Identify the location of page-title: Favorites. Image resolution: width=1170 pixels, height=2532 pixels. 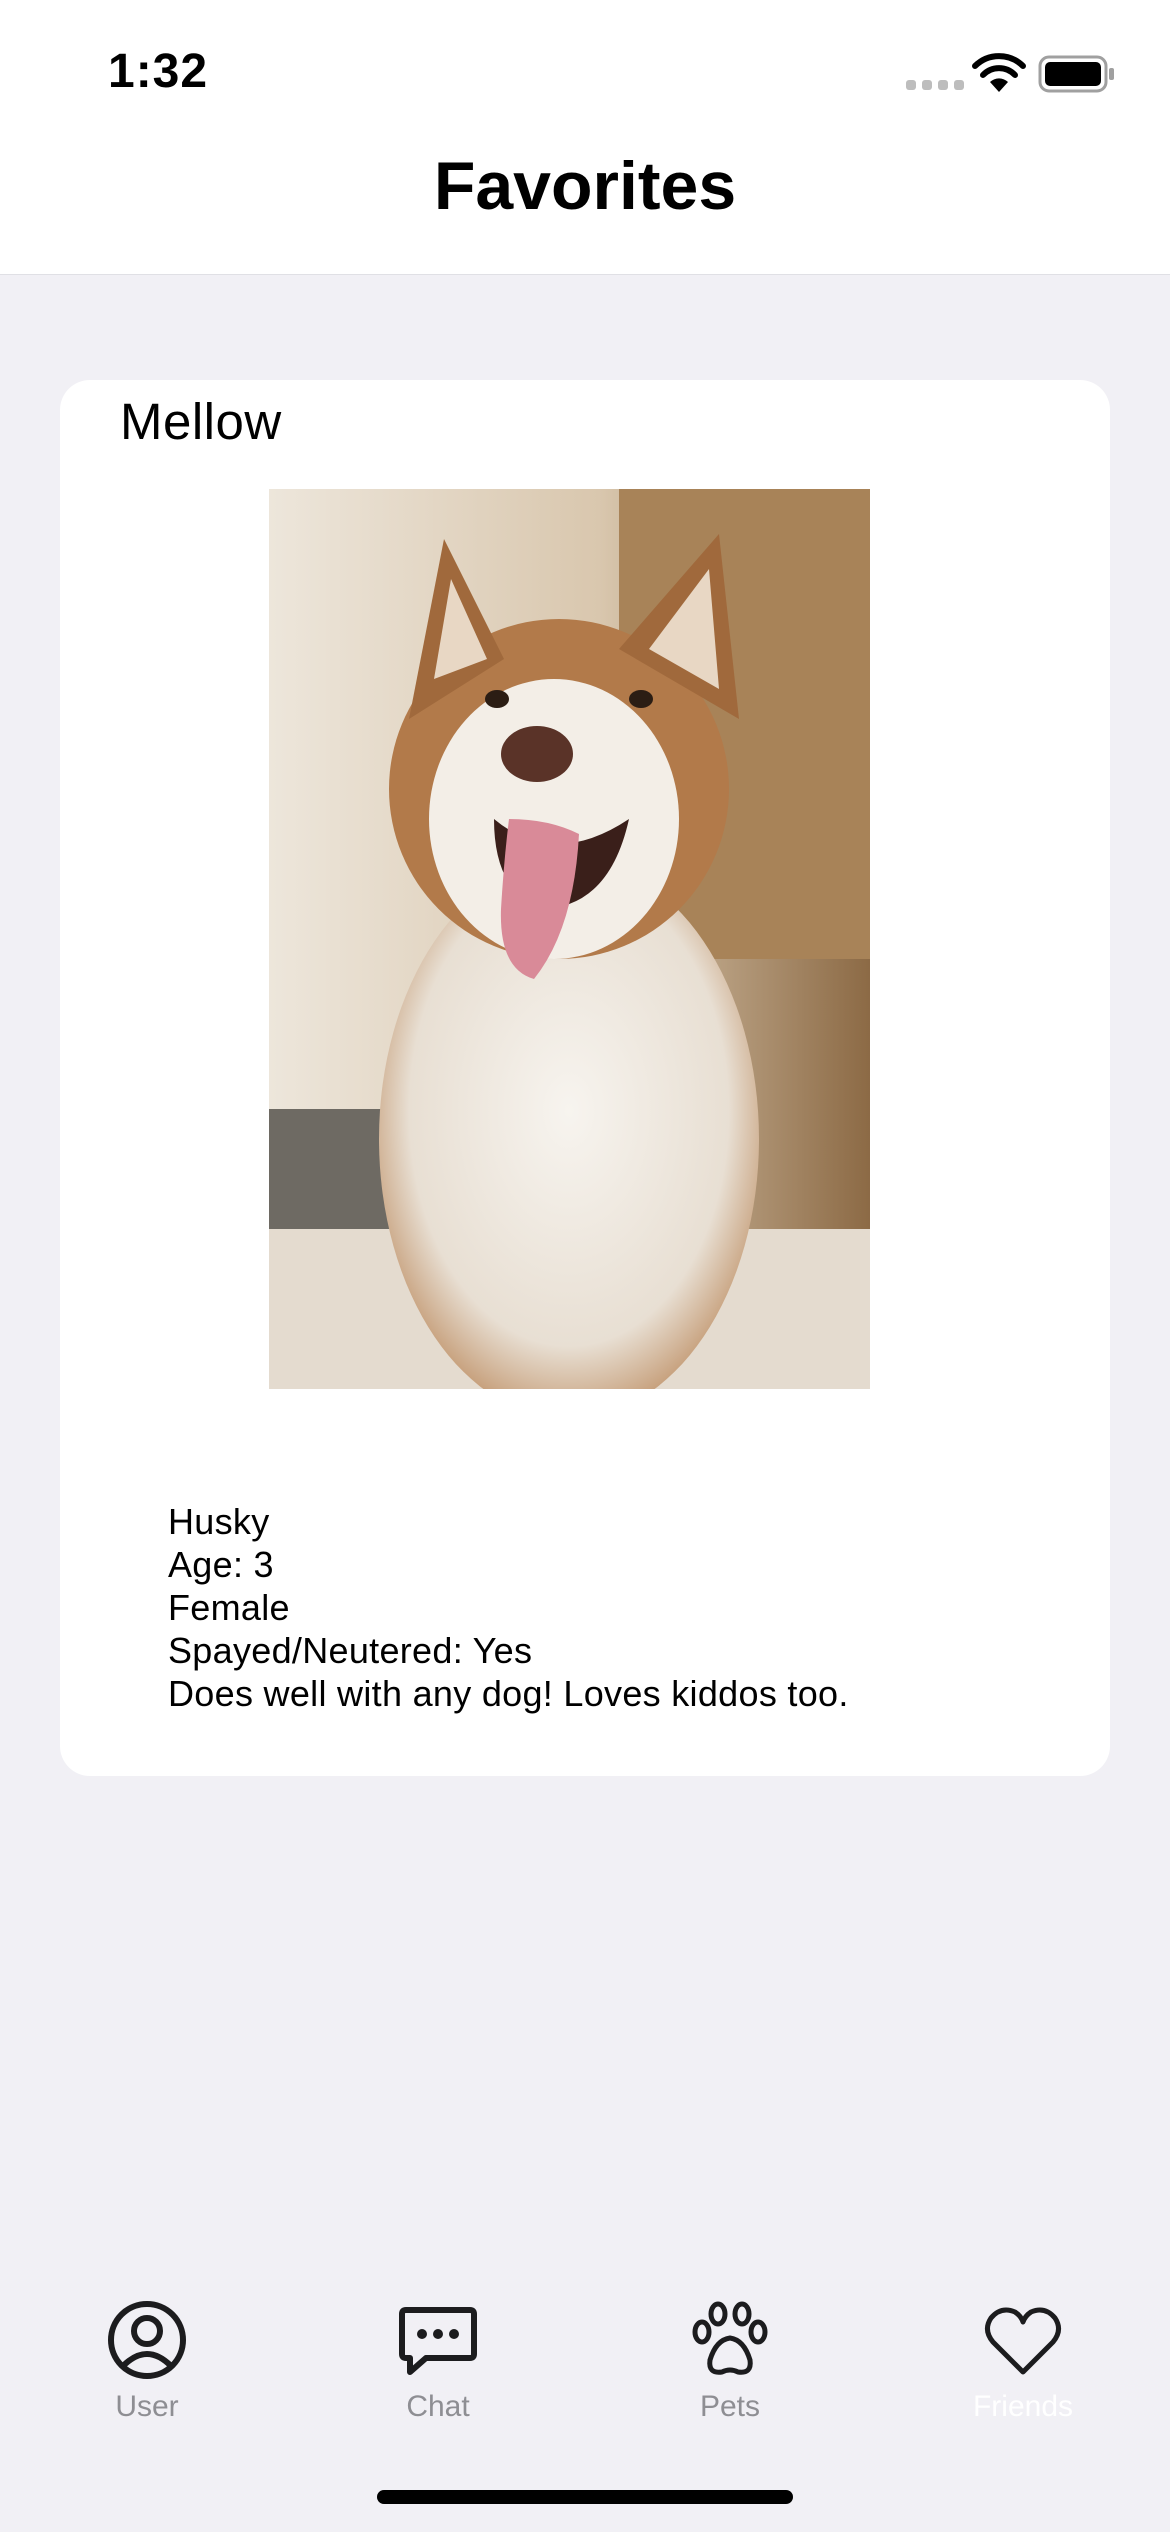
(585, 186).